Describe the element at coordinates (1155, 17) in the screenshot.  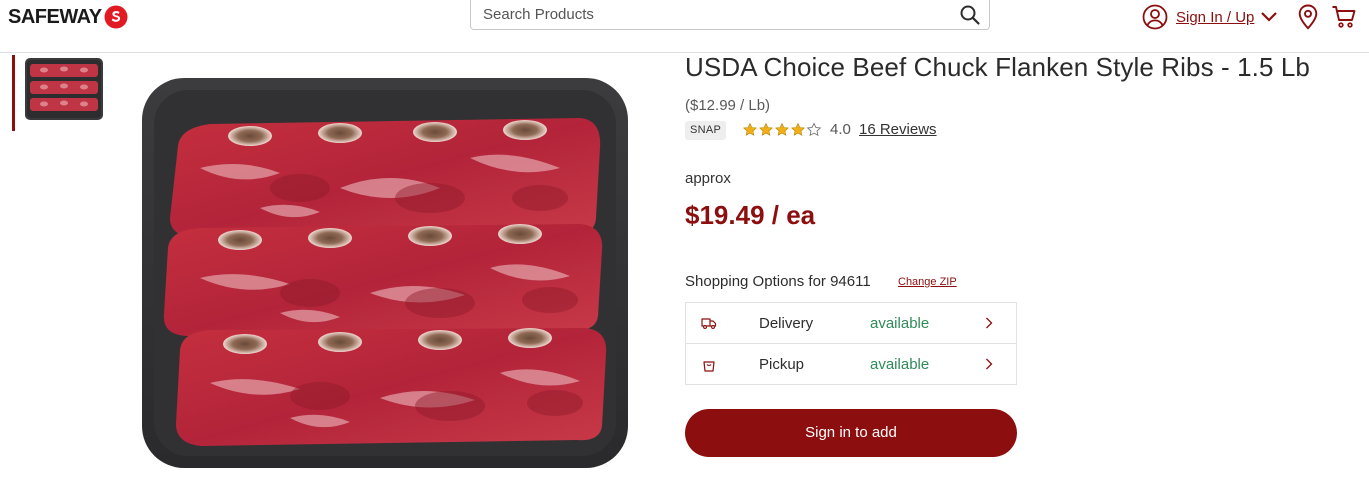
I see `user-icon` at that location.